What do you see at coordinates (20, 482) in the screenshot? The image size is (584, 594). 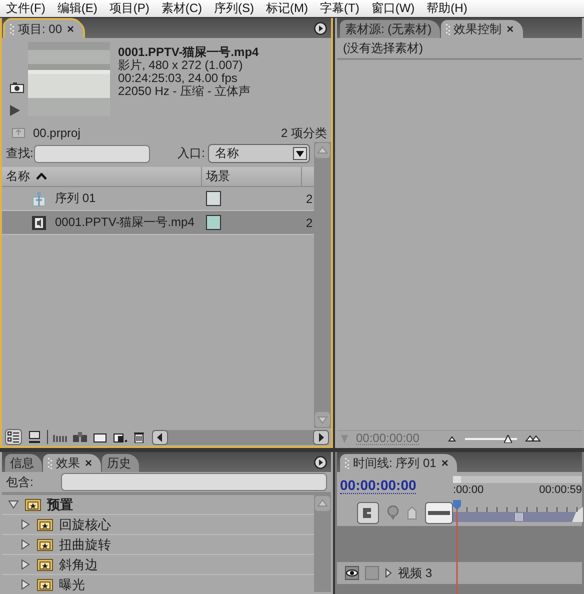 I see `filter-label: 包含:` at bounding box center [20, 482].